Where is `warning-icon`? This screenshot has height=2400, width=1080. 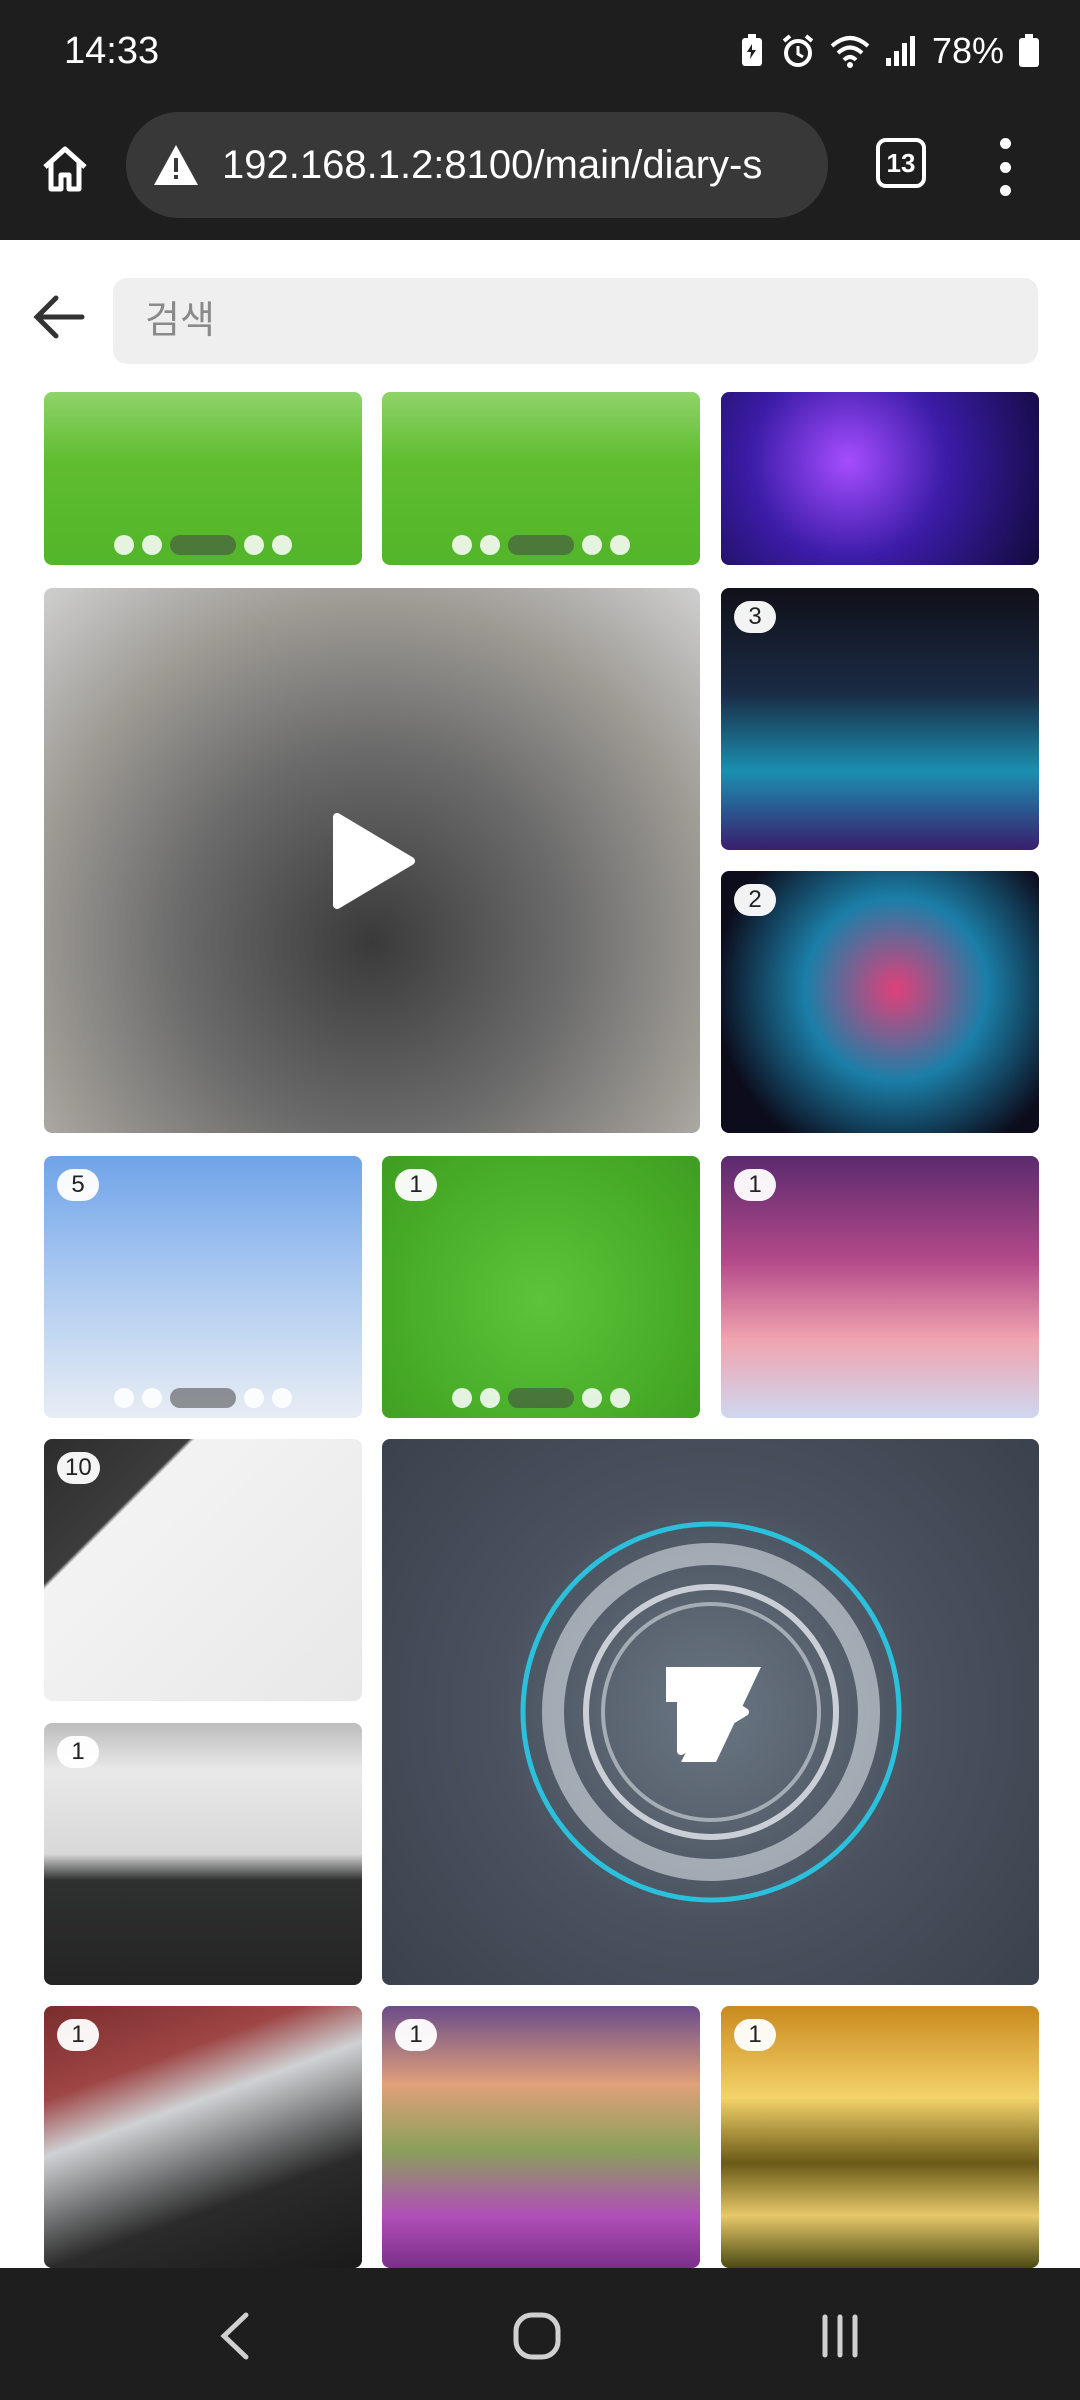
warning-icon is located at coordinates (176, 165).